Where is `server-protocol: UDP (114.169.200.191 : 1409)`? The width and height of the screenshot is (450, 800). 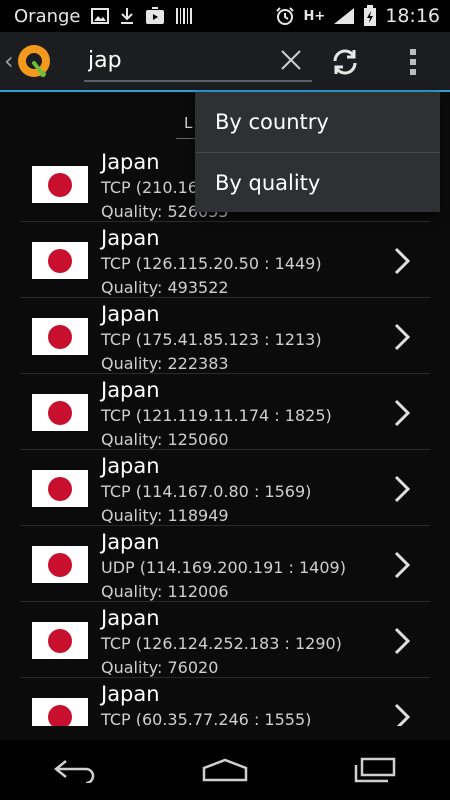
server-protocol: UDP (114.169.200.191 : 1409) is located at coordinates (223, 567).